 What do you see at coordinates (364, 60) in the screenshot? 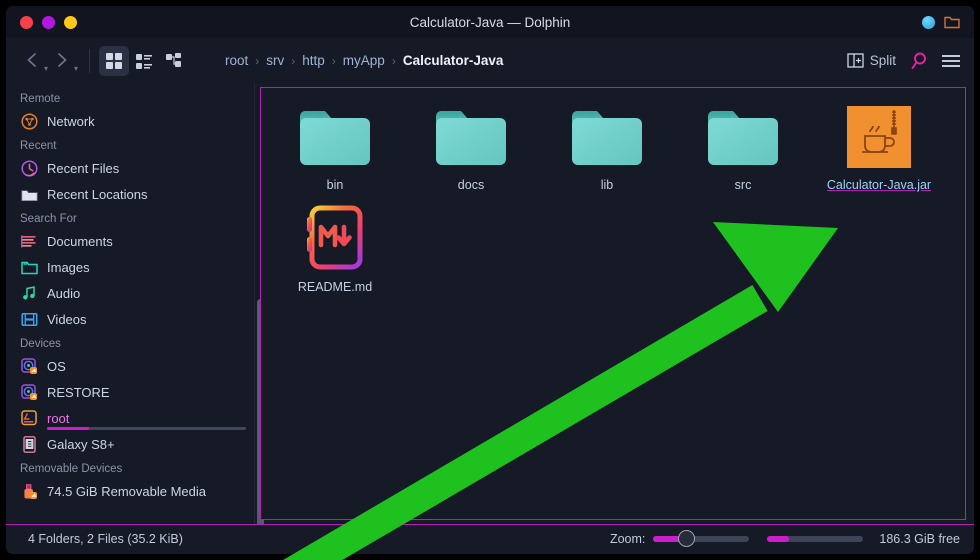
I see `breadcrumb-item-myapp: myApp` at bounding box center [364, 60].